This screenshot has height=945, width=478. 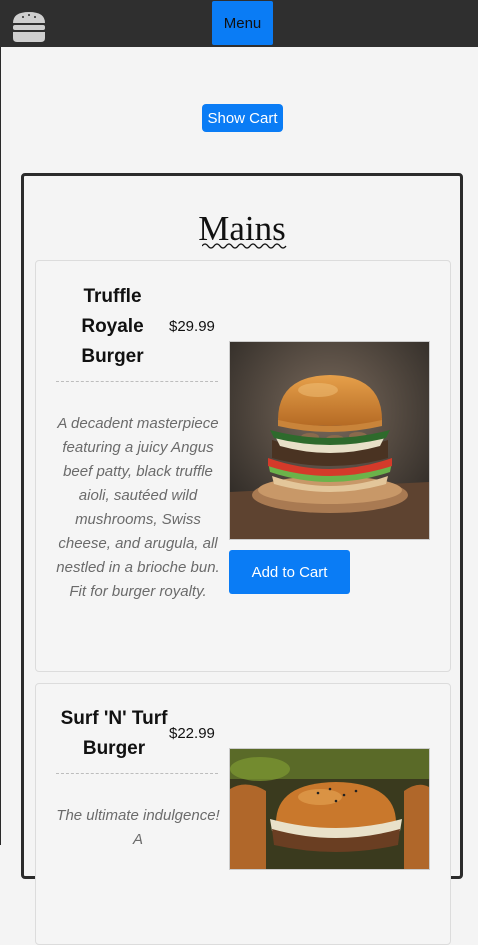 I want to click on item-price: $22.99, so click(x=192, y=733).